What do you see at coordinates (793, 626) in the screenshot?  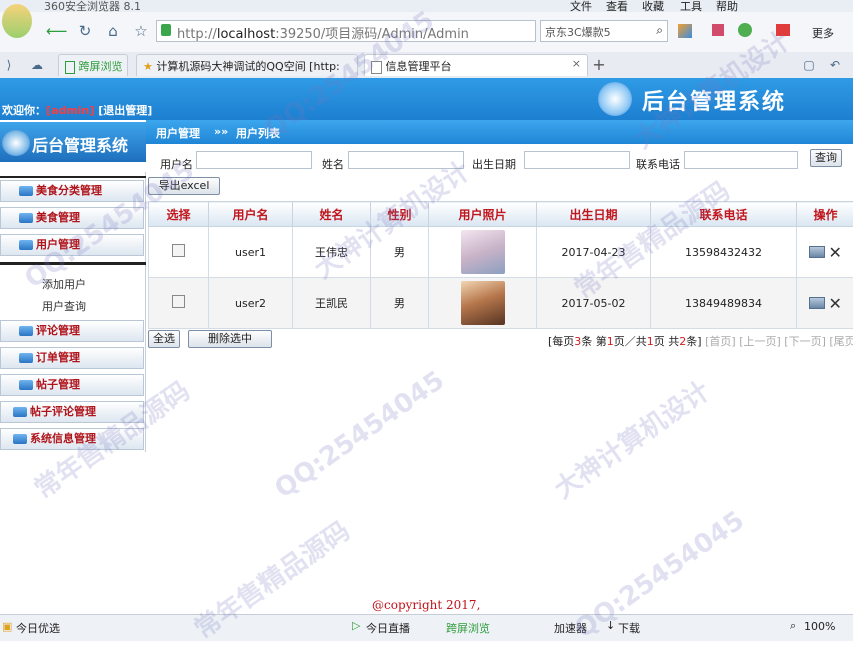 I see `zoom-icon: ⌕` at bounding box center [793, 626].